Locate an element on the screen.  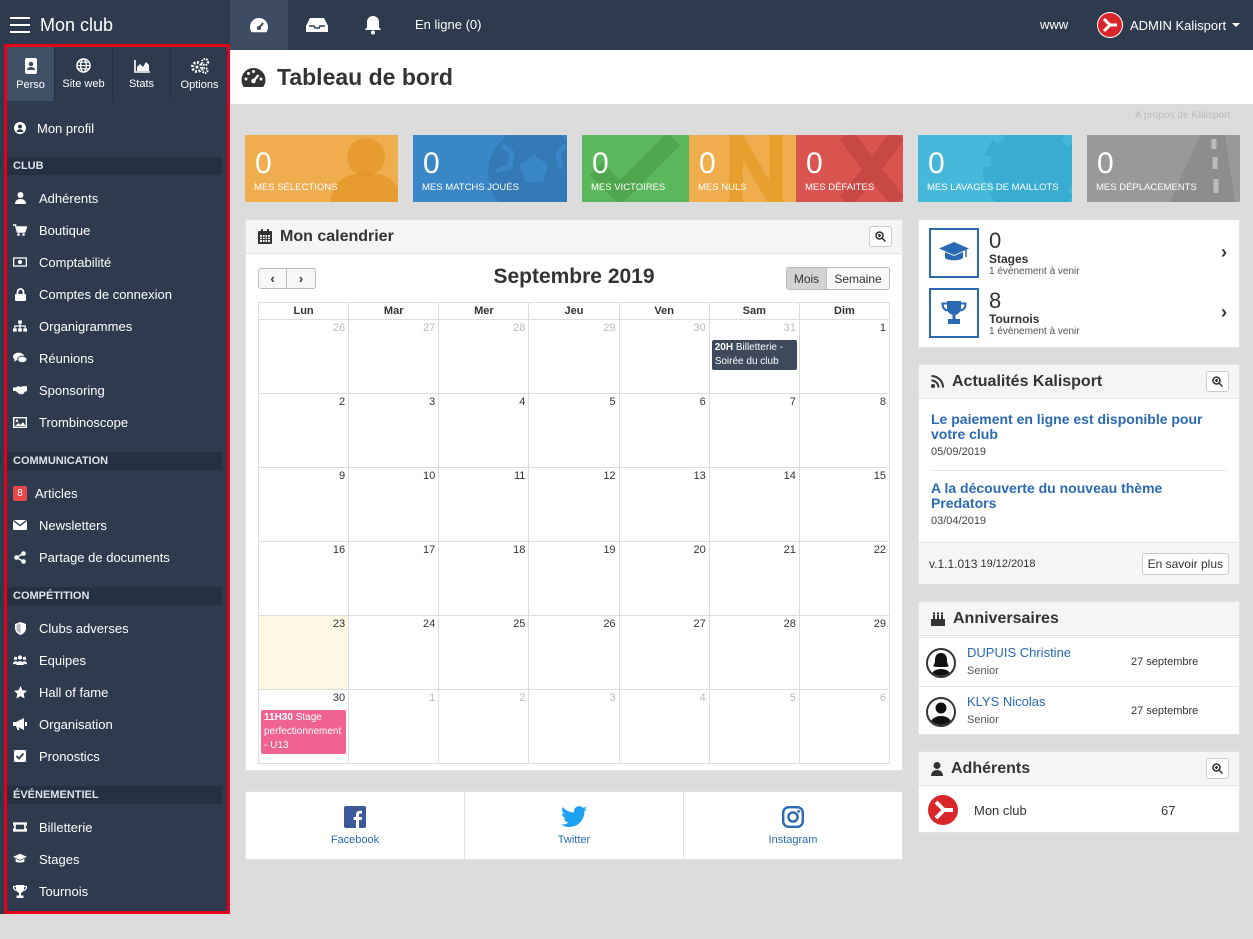
sidebar-item-trombinoscope: Trombinoscope is located at coordinates (70, 422).